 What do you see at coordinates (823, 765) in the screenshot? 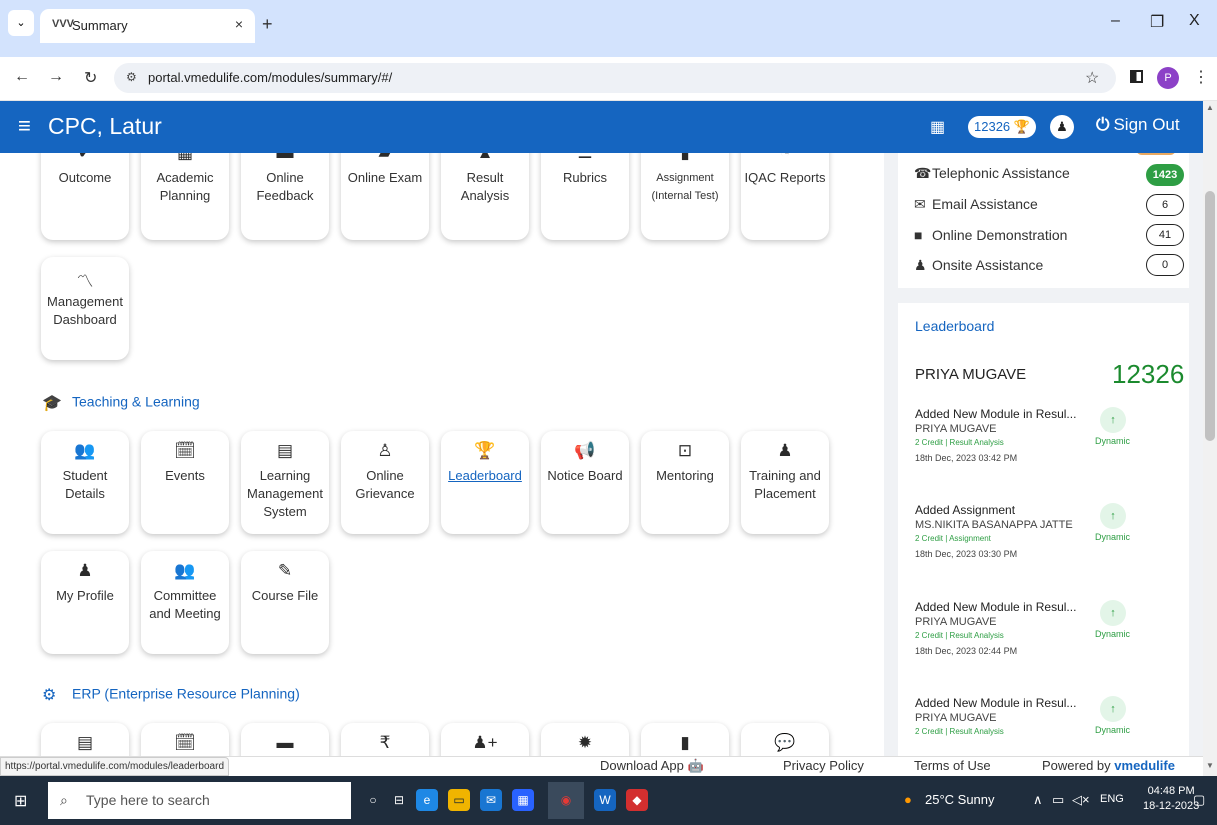
I see `privacy-policy-link: Privacy Policy` at bounding box center [823, 765].